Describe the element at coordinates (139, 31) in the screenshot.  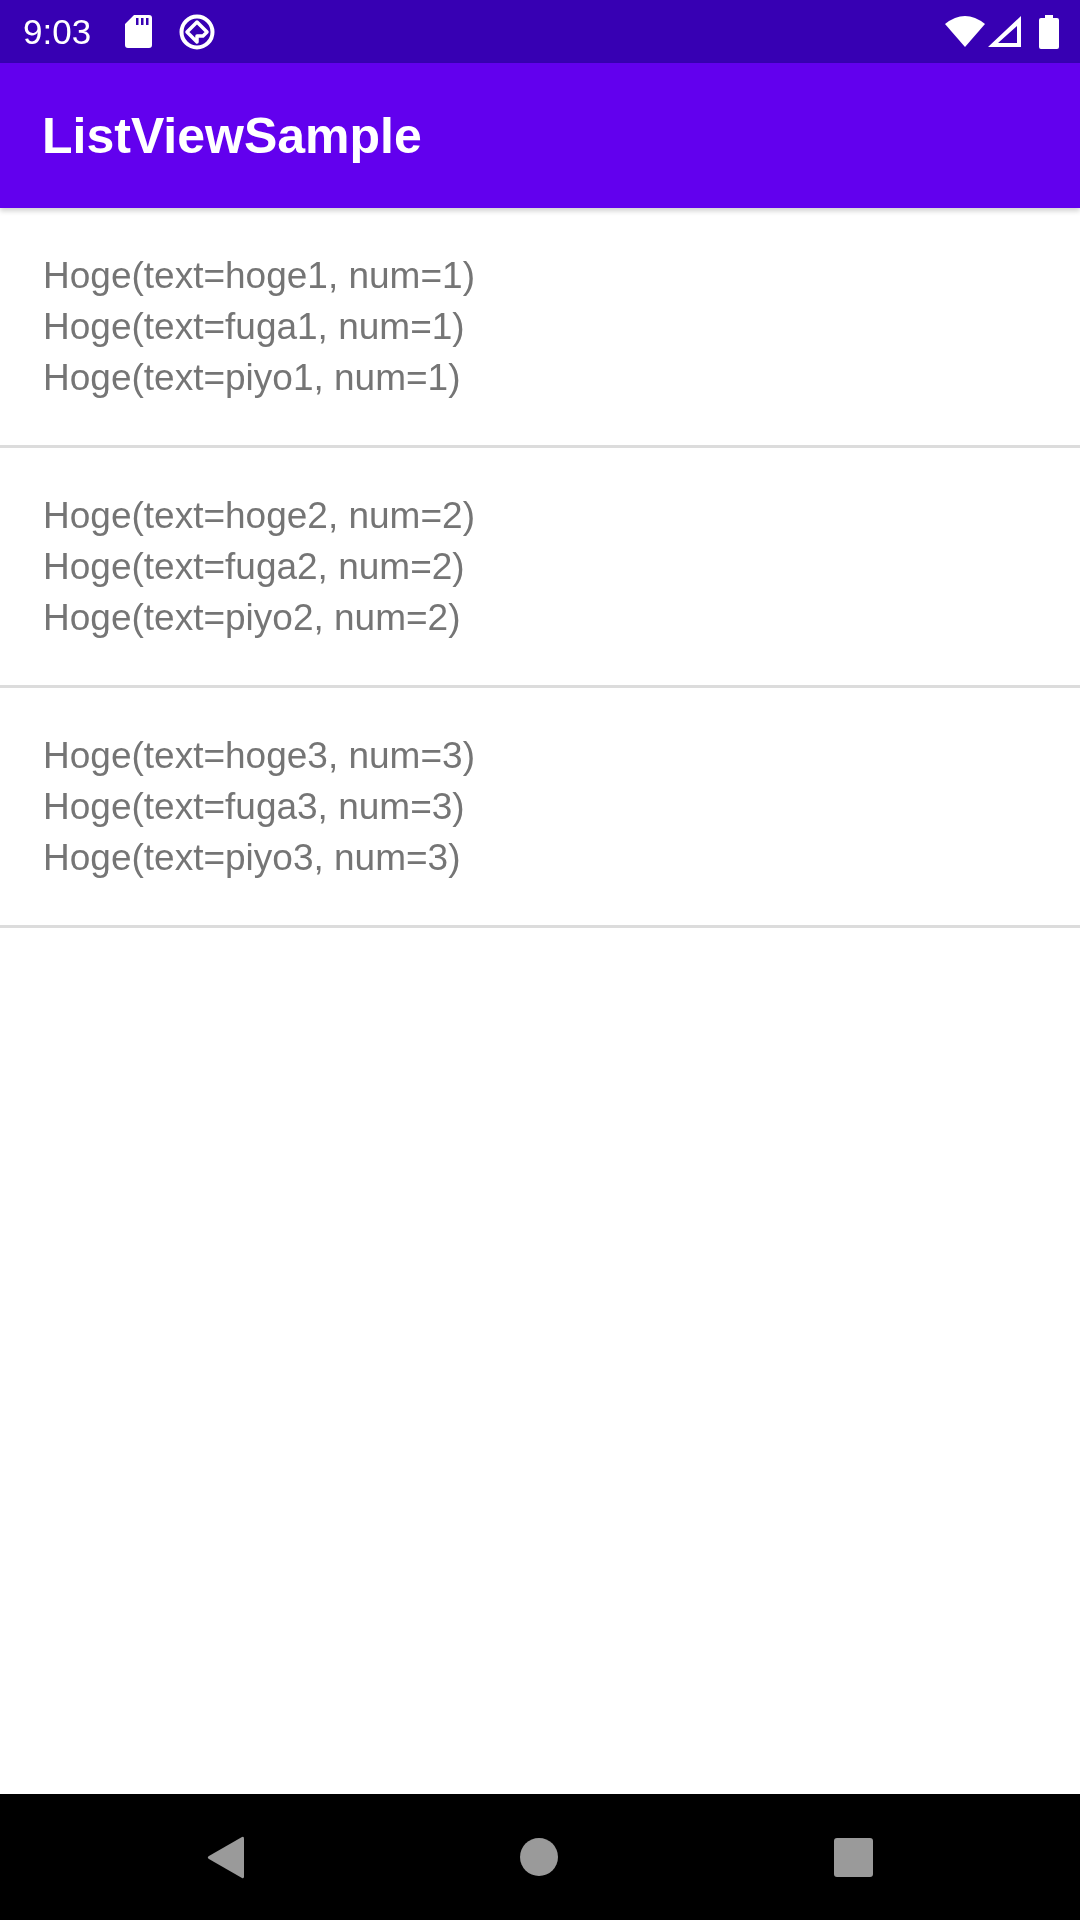
I see `sd-card-icon` at that location.